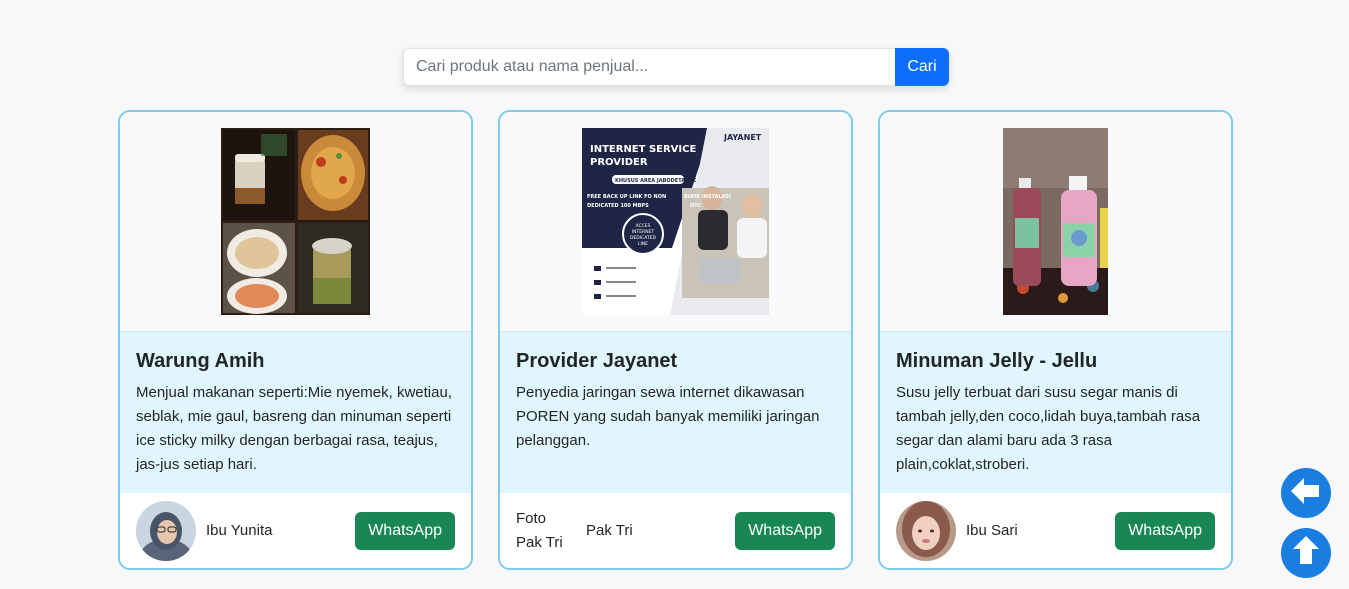 Image resolution: width=1349 pixels, height=589 pixels. What do you see at coordinates (992, 530) in the screenshot?
I see `seller-name: Ibu Sari` at bounding box center [992, 530].